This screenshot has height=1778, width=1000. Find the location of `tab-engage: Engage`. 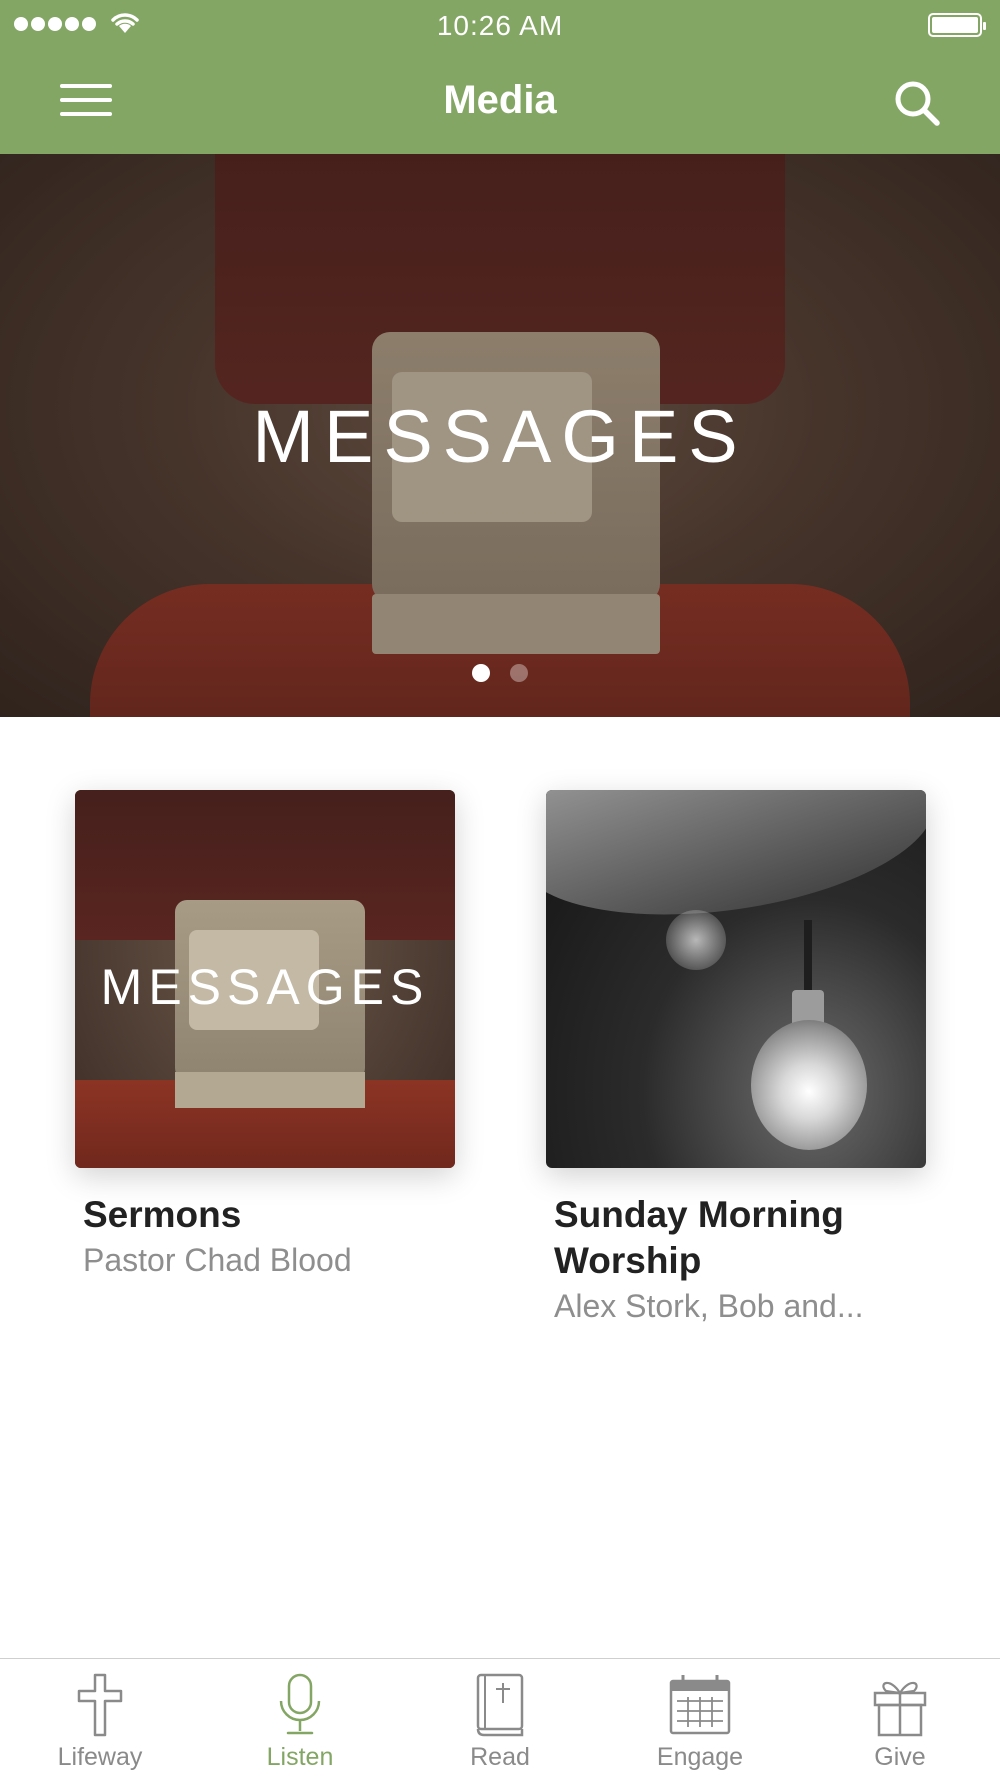

tab-engage: Engage is located at coordinates (700, 1718).